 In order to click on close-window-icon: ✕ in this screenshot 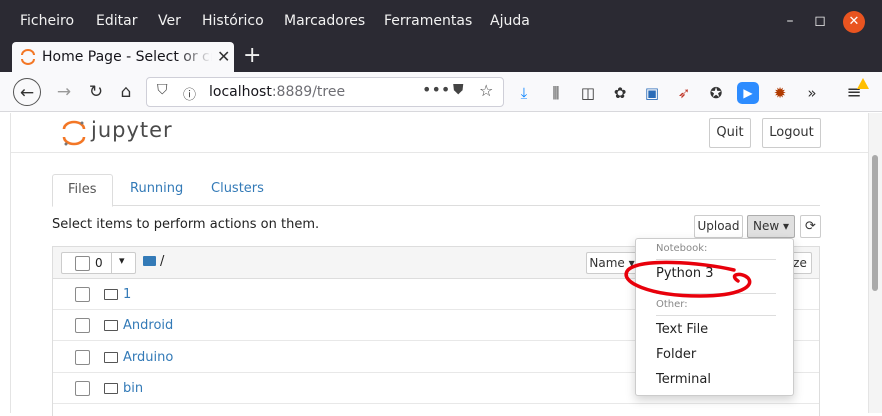, I will do `click(854, 22)`.